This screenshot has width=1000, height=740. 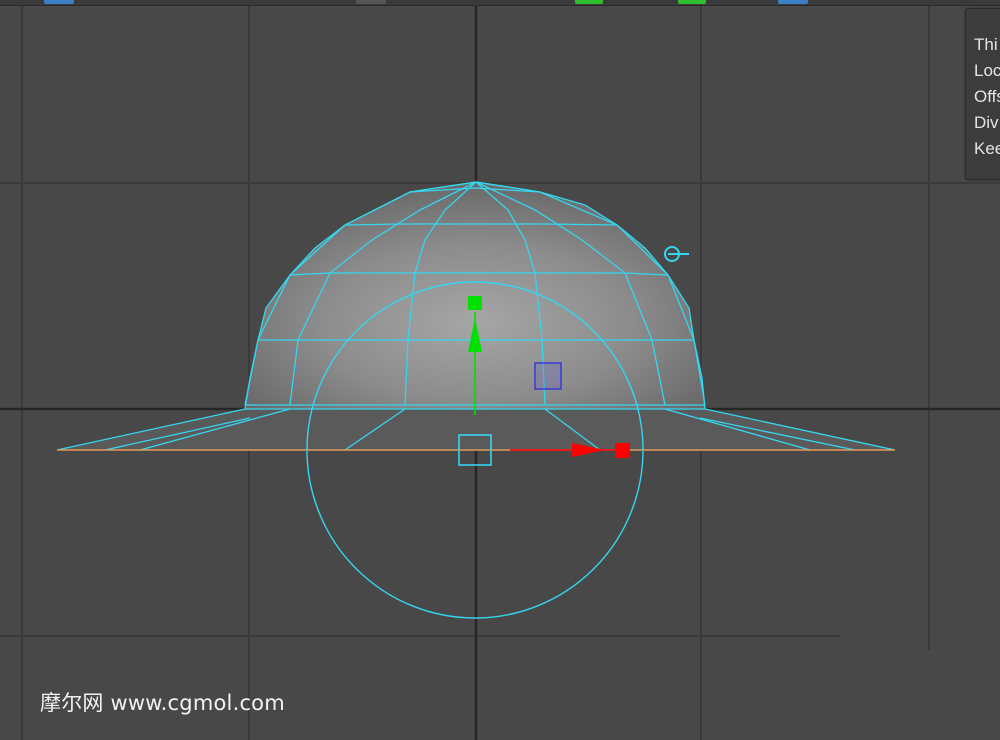 What do you see at coordinates (622, 450) in the screenshot?
I see `x-axis-scale-handle` at bounding box center [622, 450].